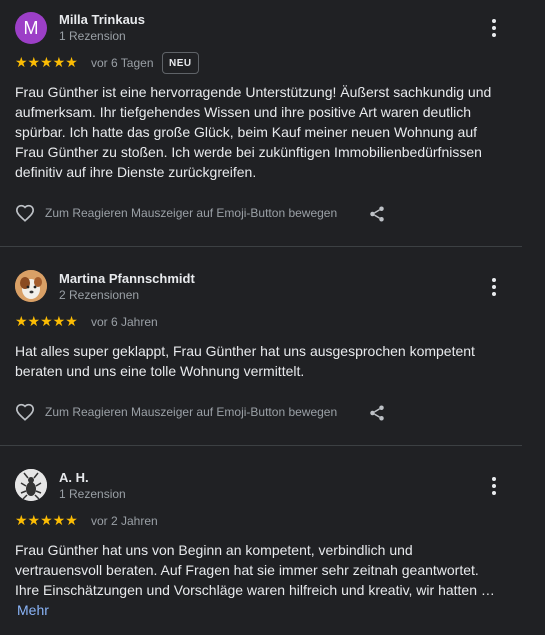 This screenshot has width=545, height=635. Describe the element at coordinates (99, 295) in the screenshot. I see `reviewer-meta: 2 Rezensionen` at that location.